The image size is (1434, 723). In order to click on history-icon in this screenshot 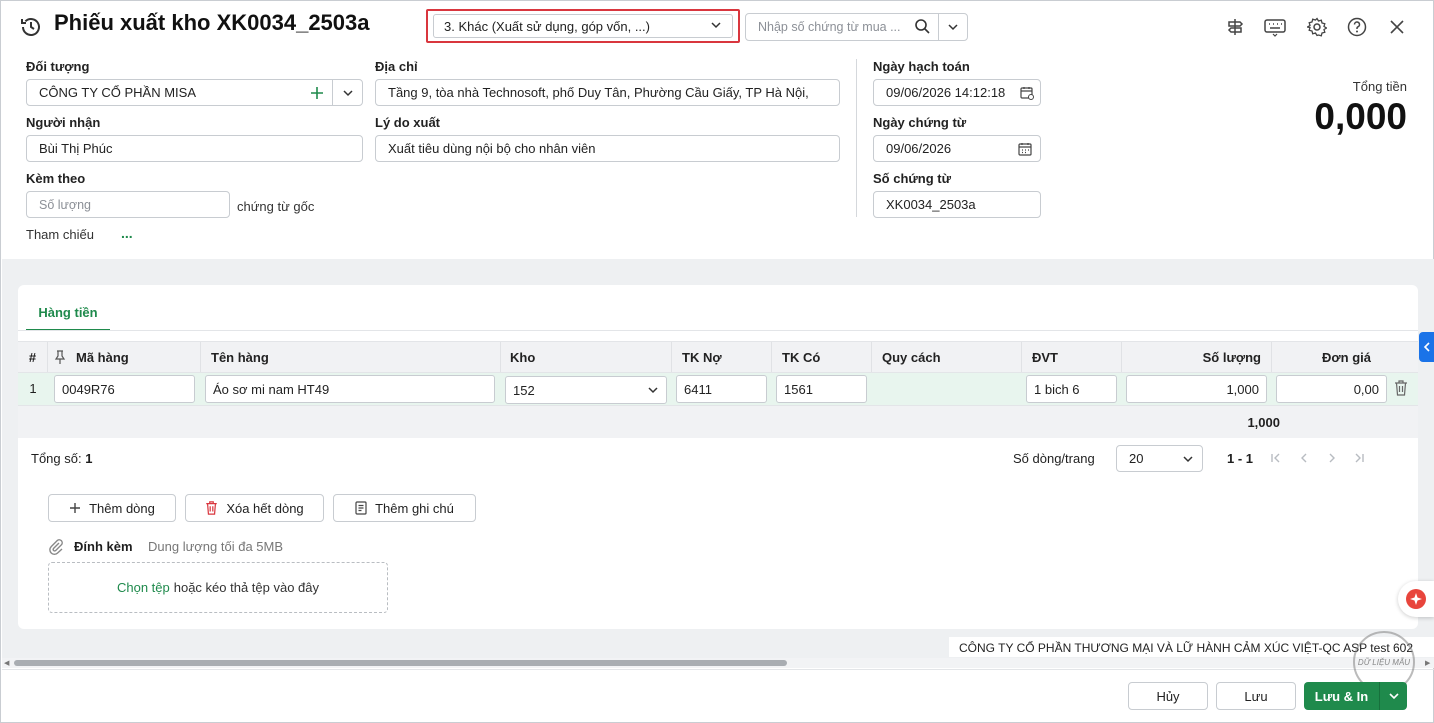, I will do `click(31, 27)`.